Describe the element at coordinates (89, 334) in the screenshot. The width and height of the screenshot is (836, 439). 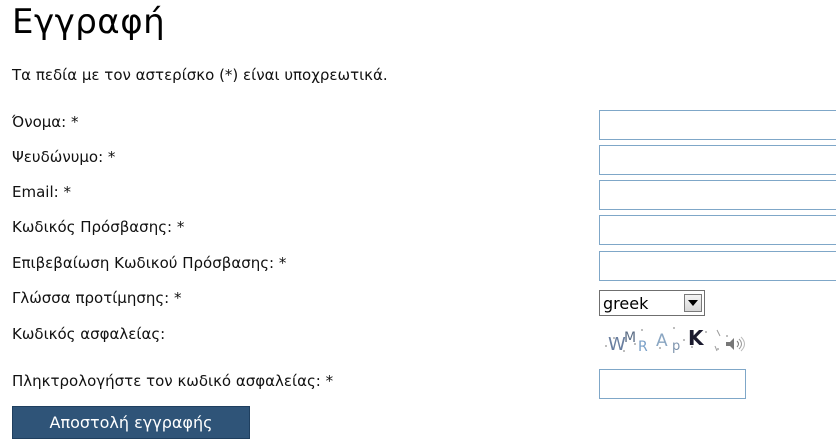
I see `captcha-label: Κωδικός ασφαλείας:` at that location.